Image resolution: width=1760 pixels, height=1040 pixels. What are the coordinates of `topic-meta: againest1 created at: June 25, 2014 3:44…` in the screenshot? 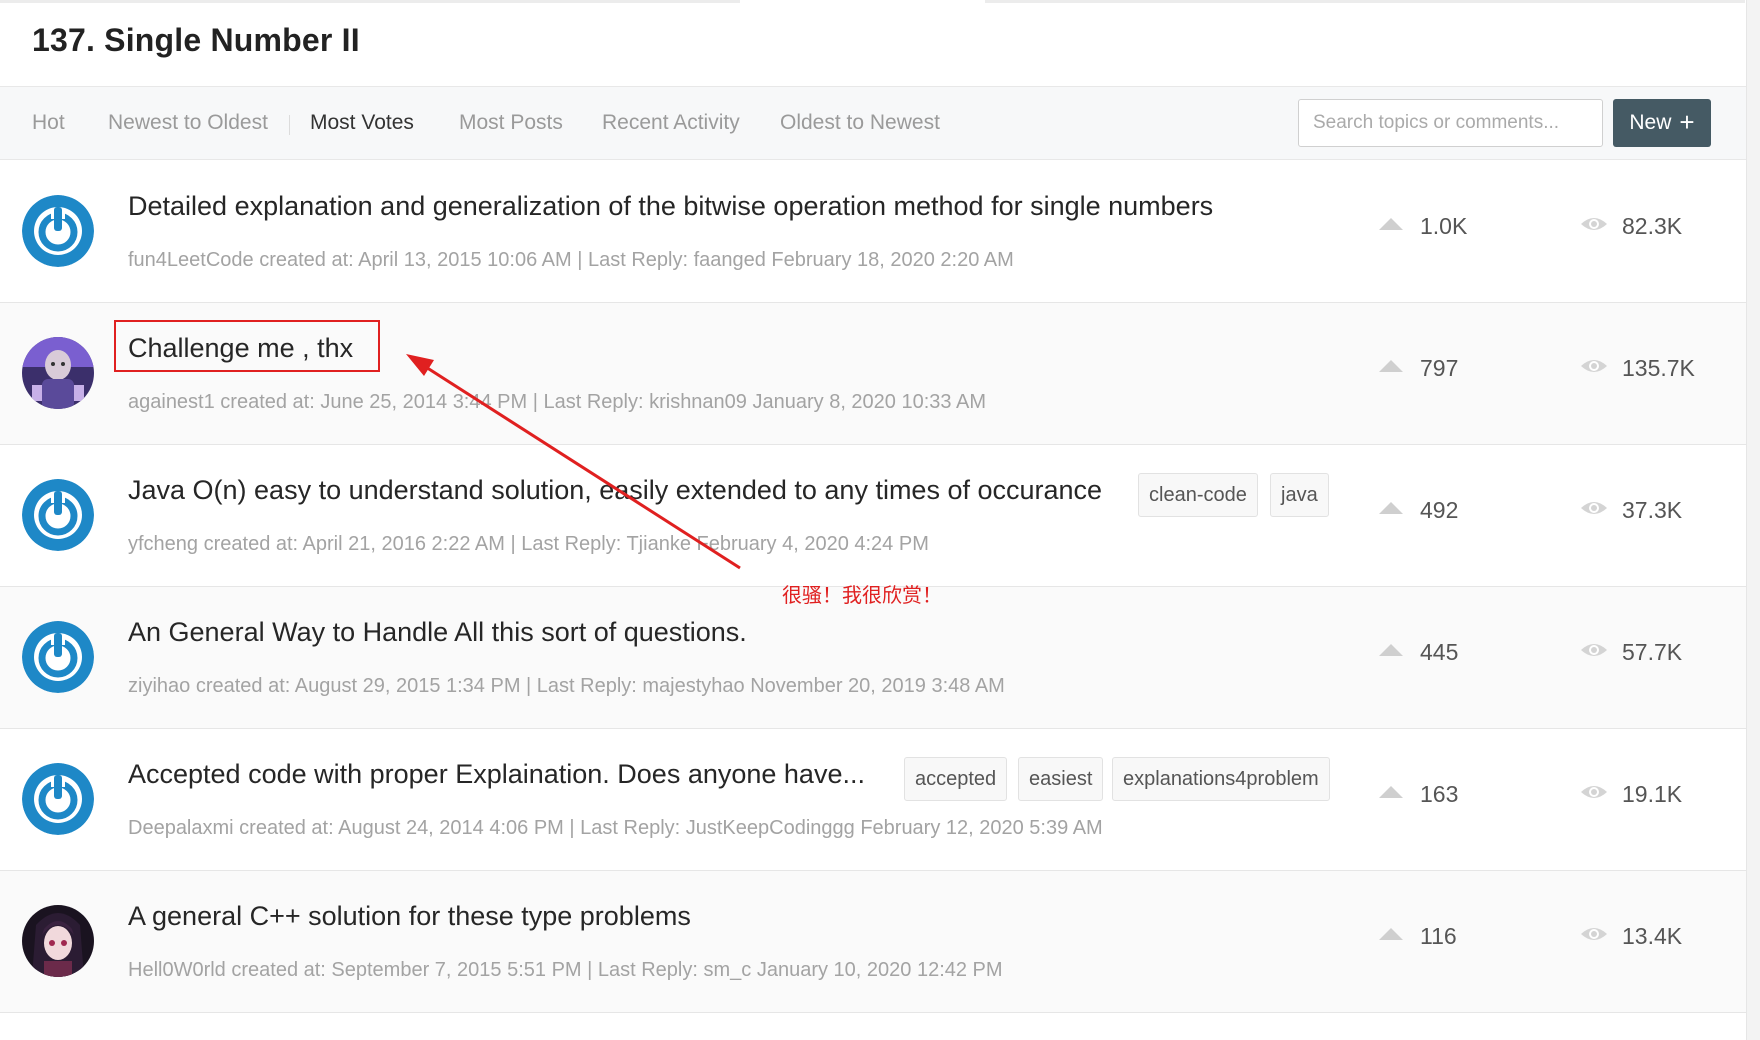 It's located at (557, 402).